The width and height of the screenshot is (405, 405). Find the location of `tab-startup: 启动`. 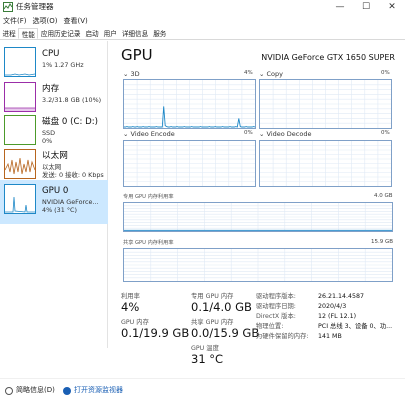

tab-startup: 启动 is located at coordinates (92, 33).